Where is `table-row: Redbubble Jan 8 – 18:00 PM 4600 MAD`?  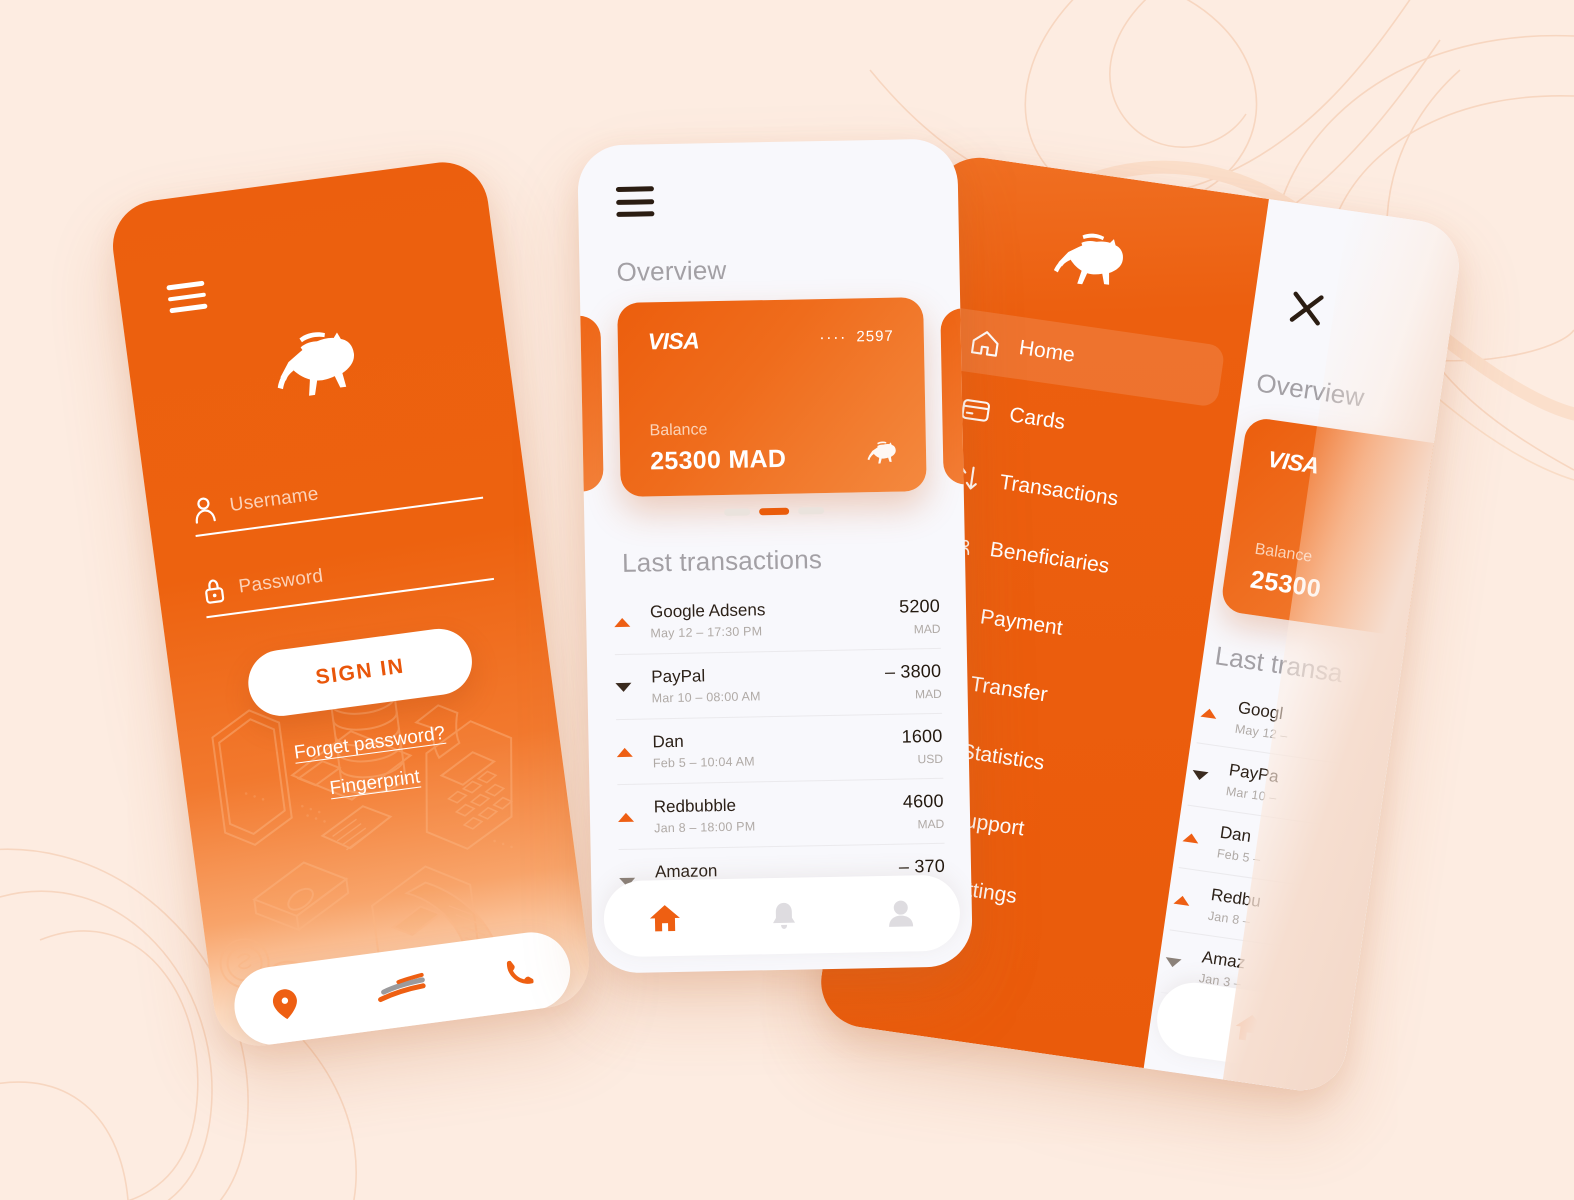 table-row: Redbubble Jan 8 – 18:00 PM 4600 MAD is located at coordinates (781, 813).